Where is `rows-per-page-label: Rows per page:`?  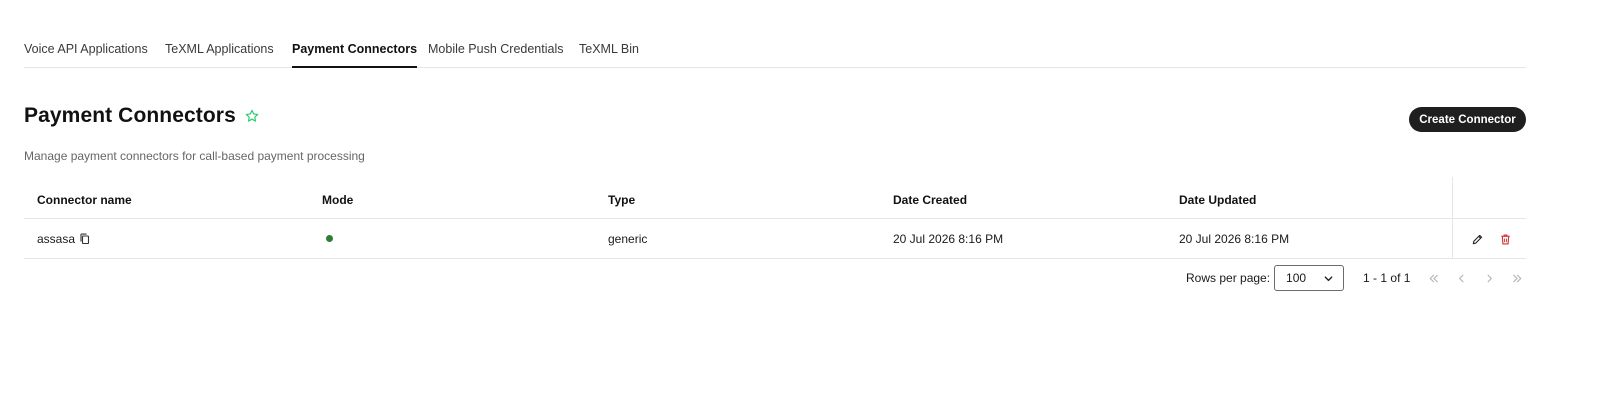 rows-per-page-label: Rows per page: is located at coordinates (1228, 278).